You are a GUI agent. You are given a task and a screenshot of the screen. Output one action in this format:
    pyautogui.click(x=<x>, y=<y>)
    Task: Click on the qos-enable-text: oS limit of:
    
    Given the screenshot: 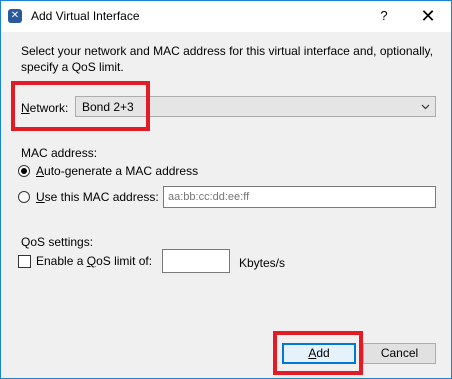 What is the action you would take?
    pyautogui.click(x=124, y=261)
    